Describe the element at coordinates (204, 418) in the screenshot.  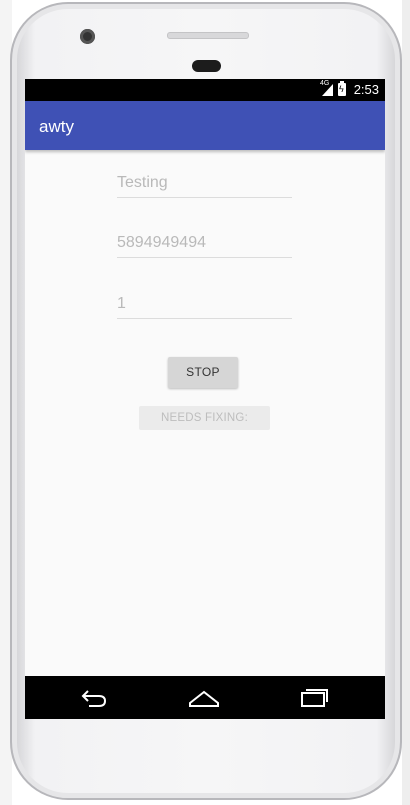
I see `needs-fixing-button: NEEDS FIXING:` at that location.